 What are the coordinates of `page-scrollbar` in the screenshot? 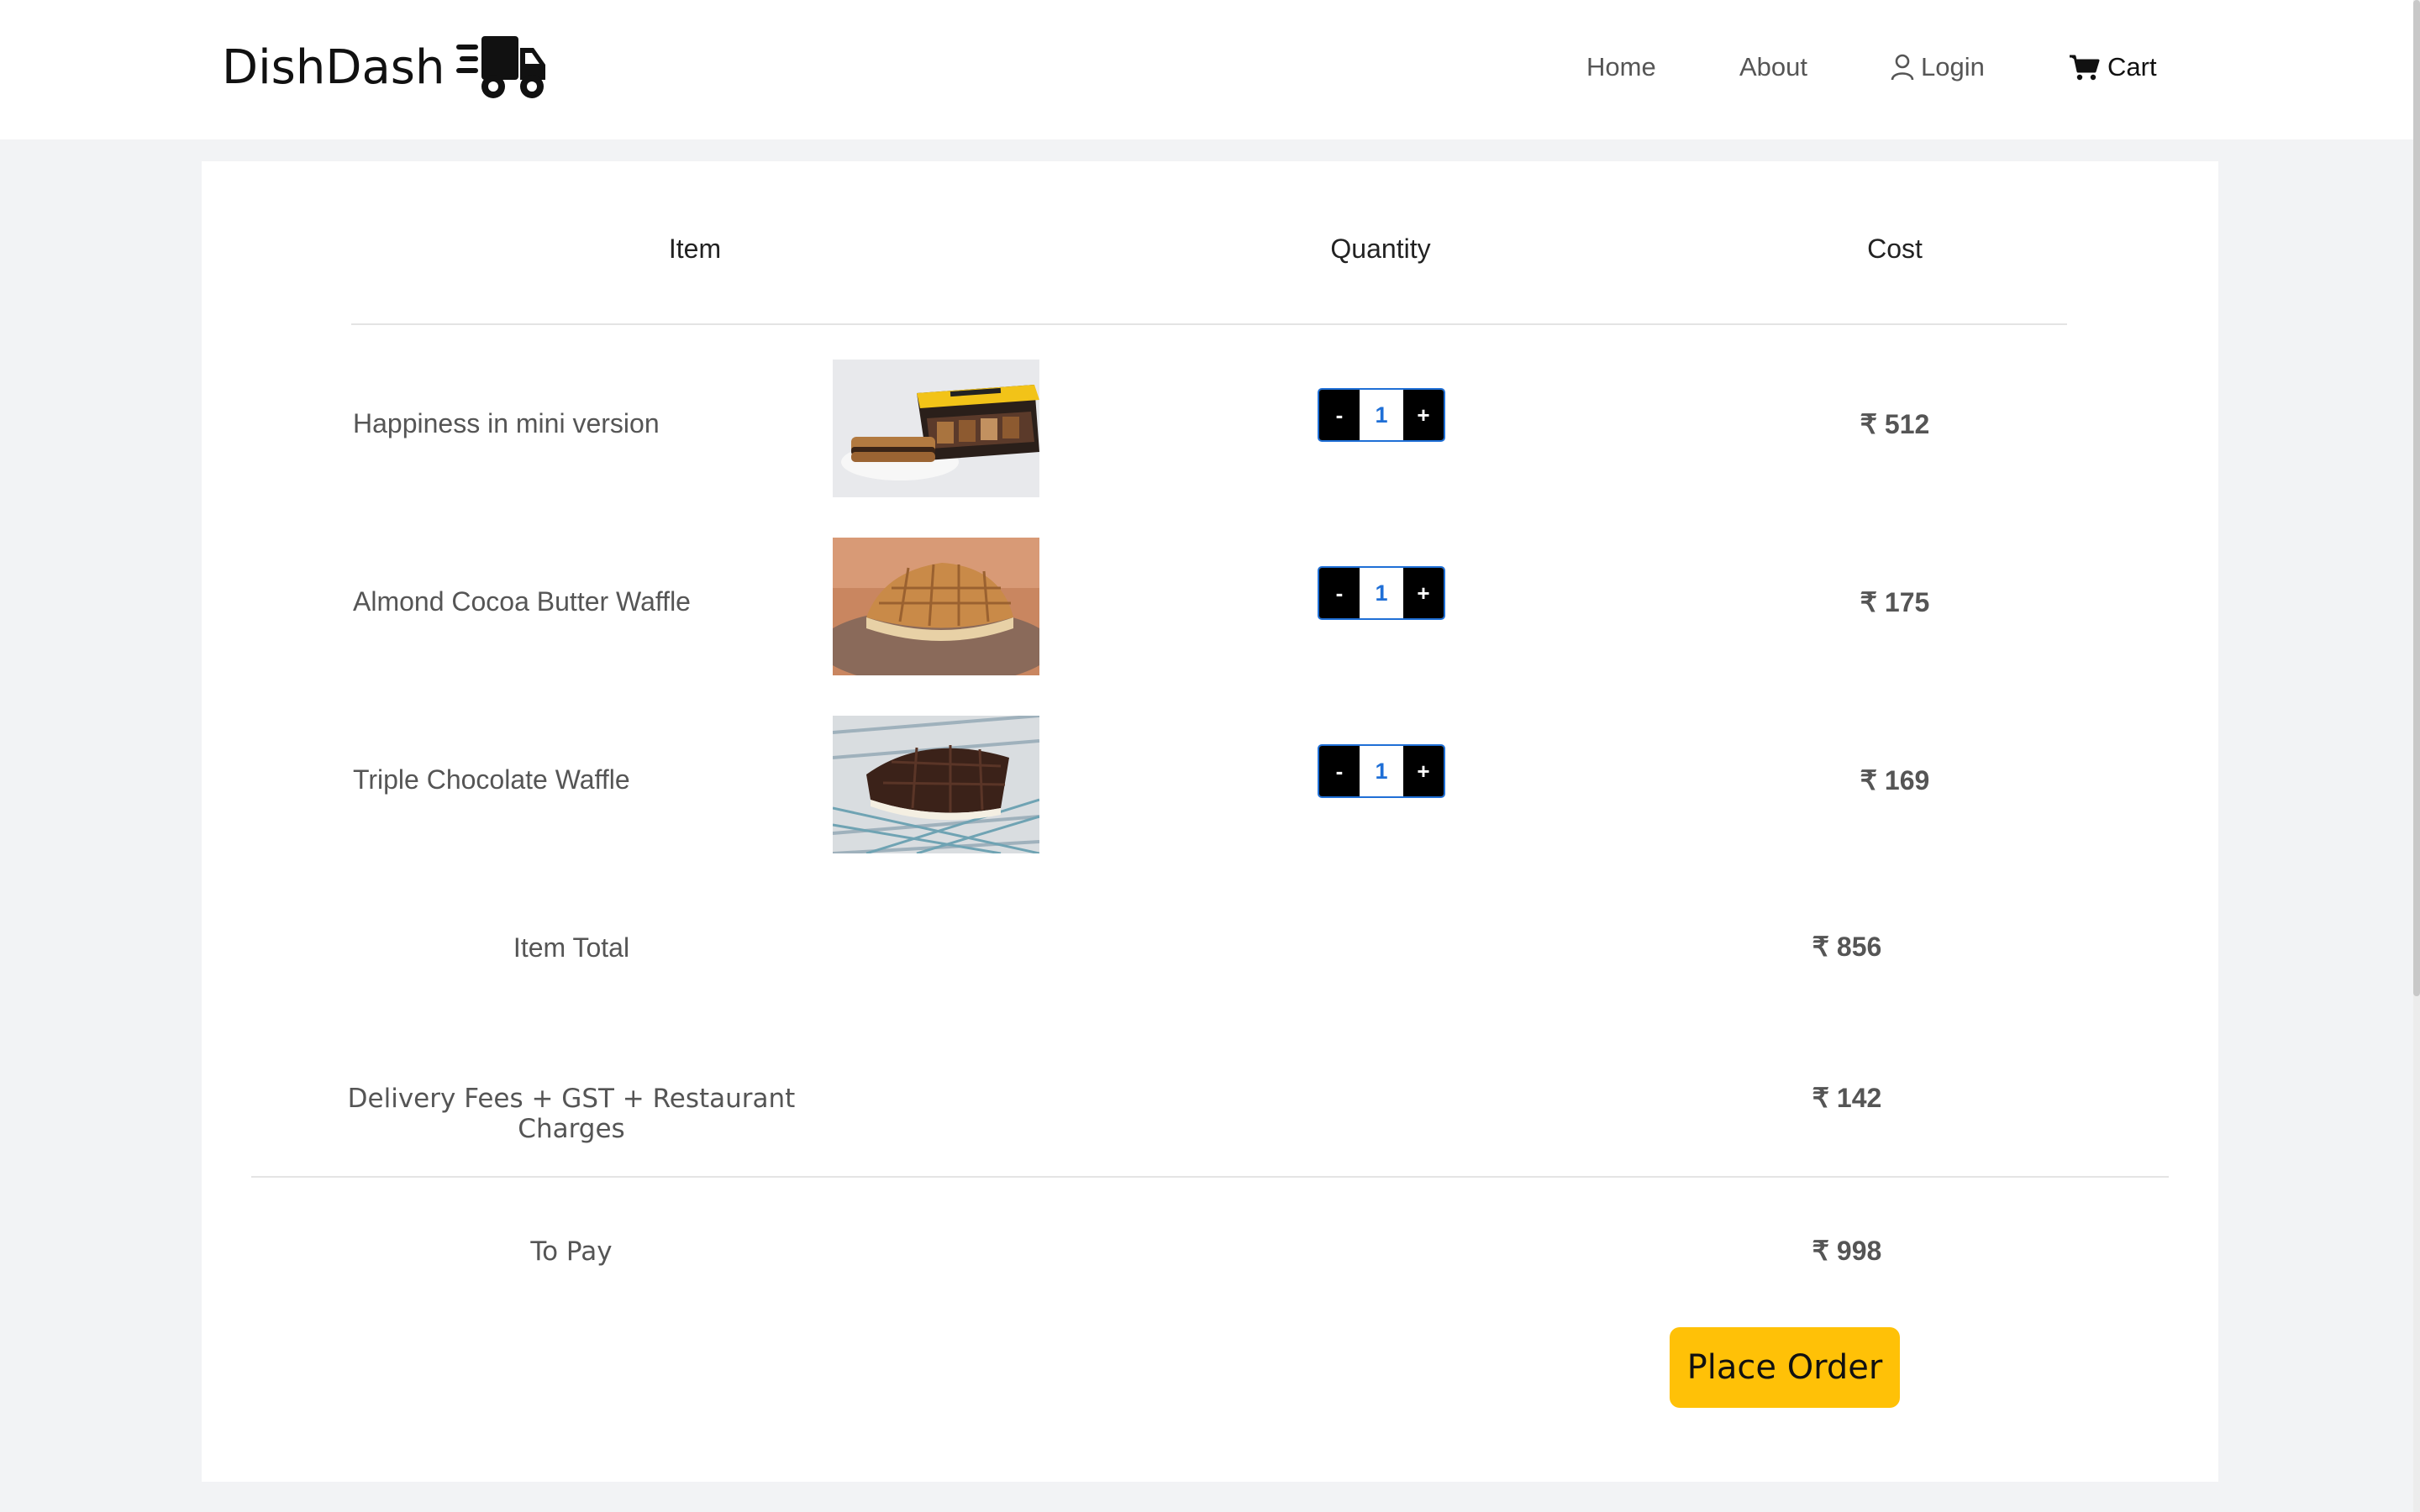 It's located at (2416, 756).